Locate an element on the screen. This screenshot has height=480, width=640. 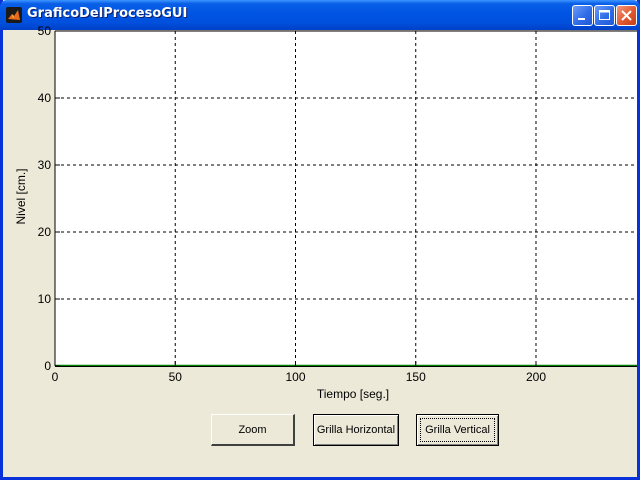
x-tick-label: 200 is located at coordinates (536, 377).